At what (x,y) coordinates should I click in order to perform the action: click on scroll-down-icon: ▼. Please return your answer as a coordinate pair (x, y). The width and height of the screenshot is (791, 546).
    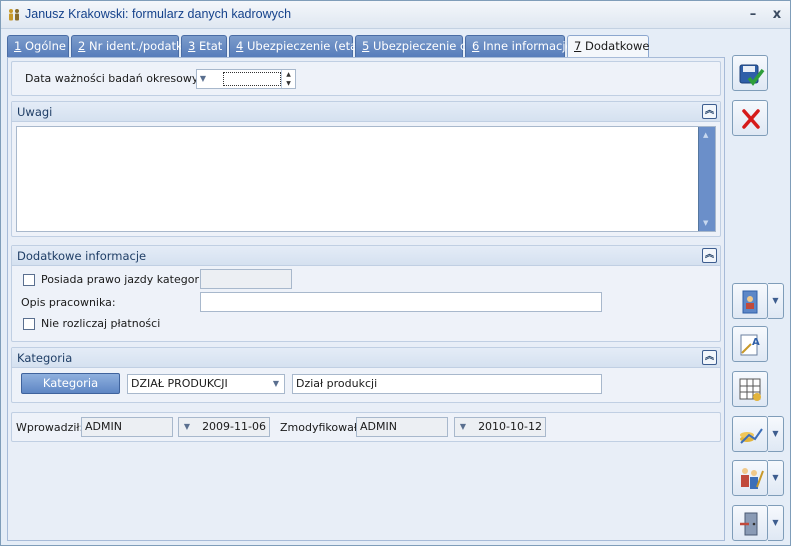
    Looking at the image, I should click on (705, 223).